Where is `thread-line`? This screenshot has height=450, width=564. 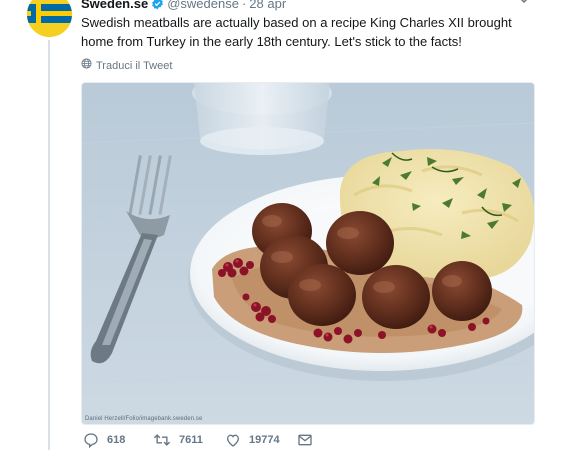 thread-line is located at coordinates (49, 245).